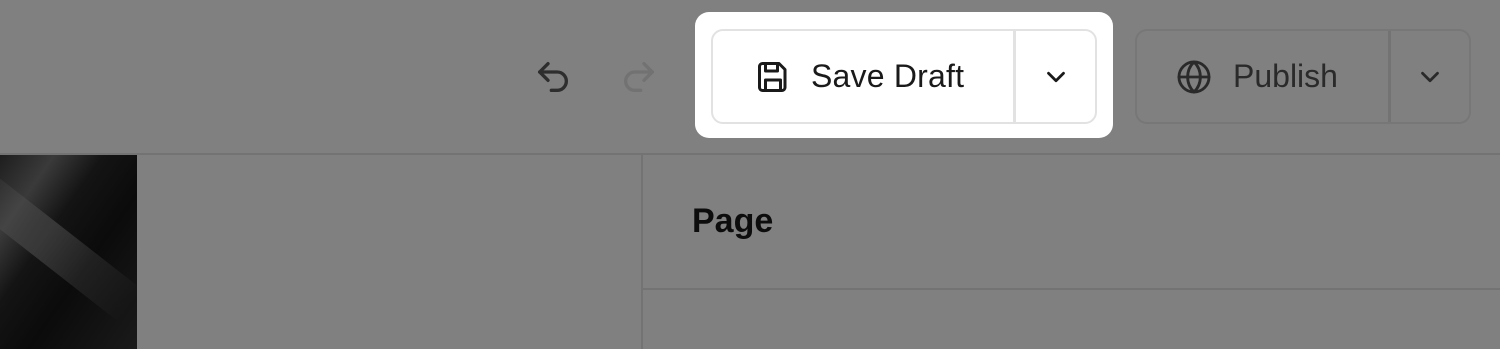 This screenshot has width=1500, height=349. Describe the element at coordinates (1194, 76) in the screenshot. I see `globe-icon` at that location.